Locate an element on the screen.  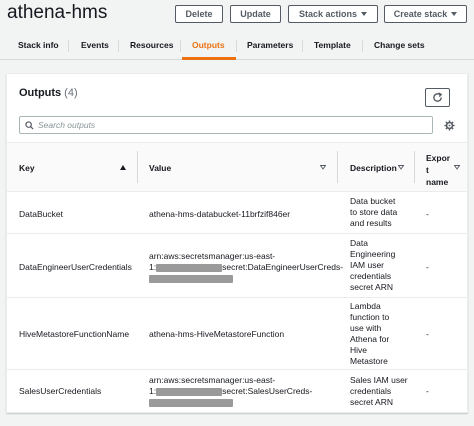
description-line: Metastore is located at coordinates (369, 361).